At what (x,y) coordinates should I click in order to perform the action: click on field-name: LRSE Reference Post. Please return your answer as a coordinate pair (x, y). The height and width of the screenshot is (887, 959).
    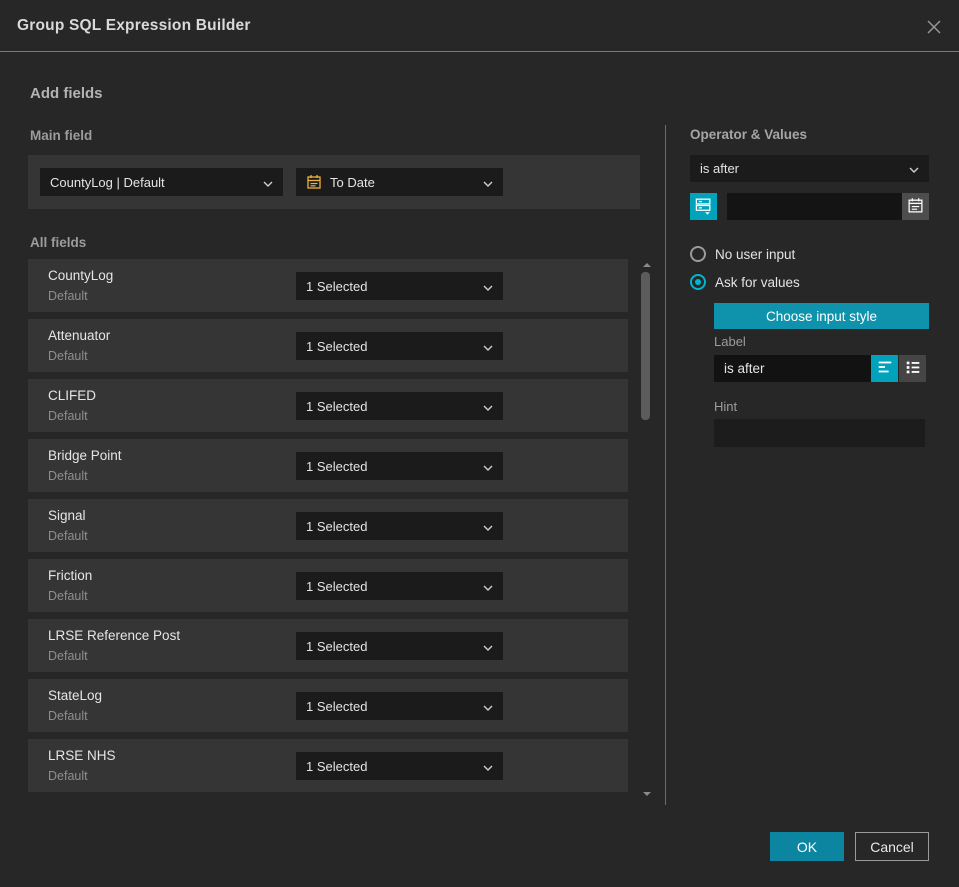
    Looking at the image, I should click on (114, 635).